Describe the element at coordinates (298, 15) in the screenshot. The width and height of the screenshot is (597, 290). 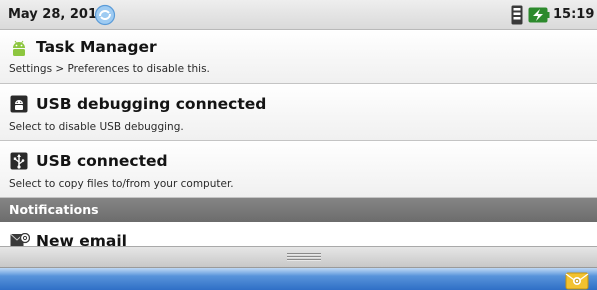
I see `status-bar: May 28, 2011 15:19` at that location.